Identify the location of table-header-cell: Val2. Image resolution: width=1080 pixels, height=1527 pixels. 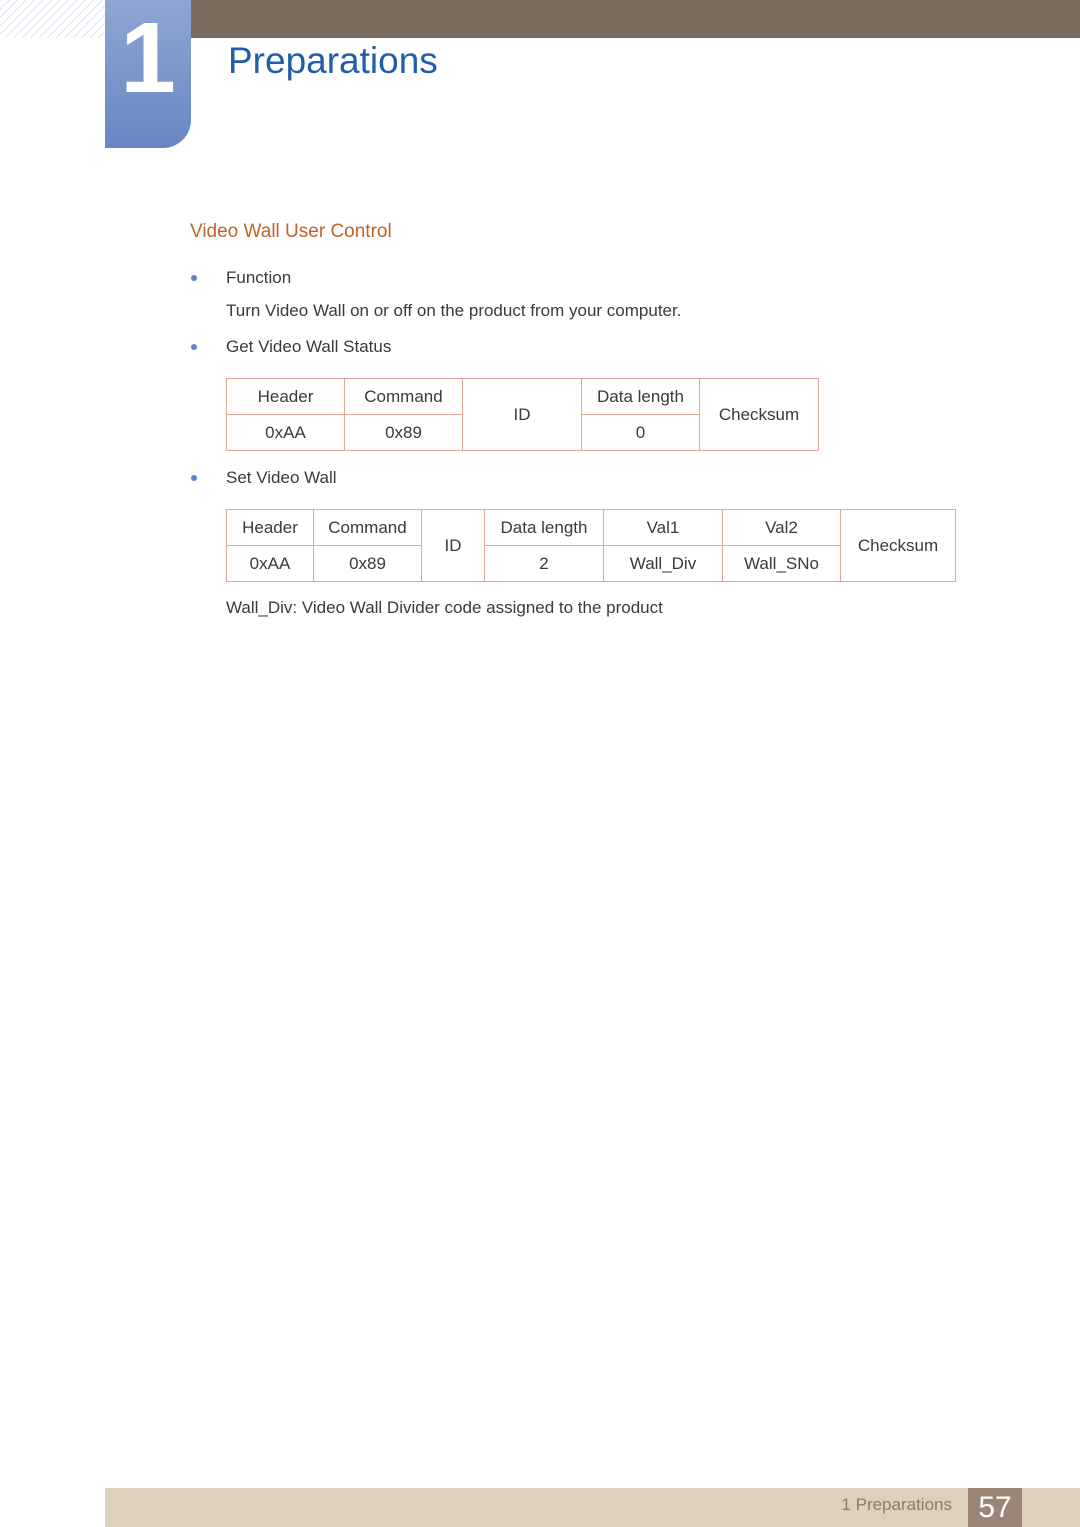
(781, 527).